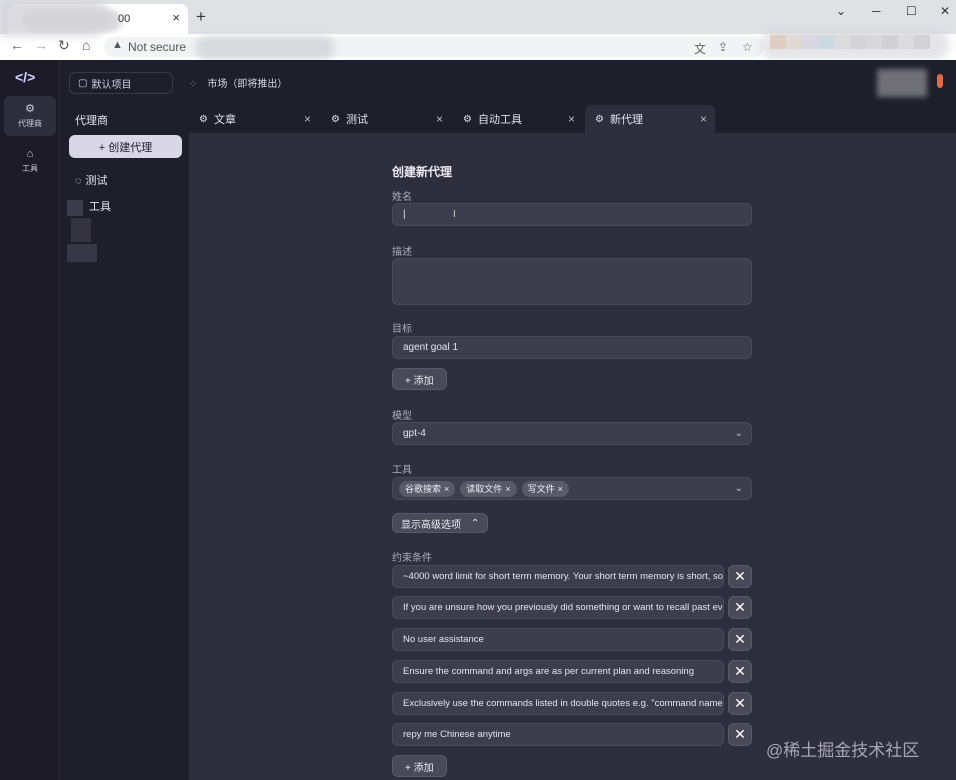  I want to click on watermark: @稀土掘金技术社区, so click(843, 750).